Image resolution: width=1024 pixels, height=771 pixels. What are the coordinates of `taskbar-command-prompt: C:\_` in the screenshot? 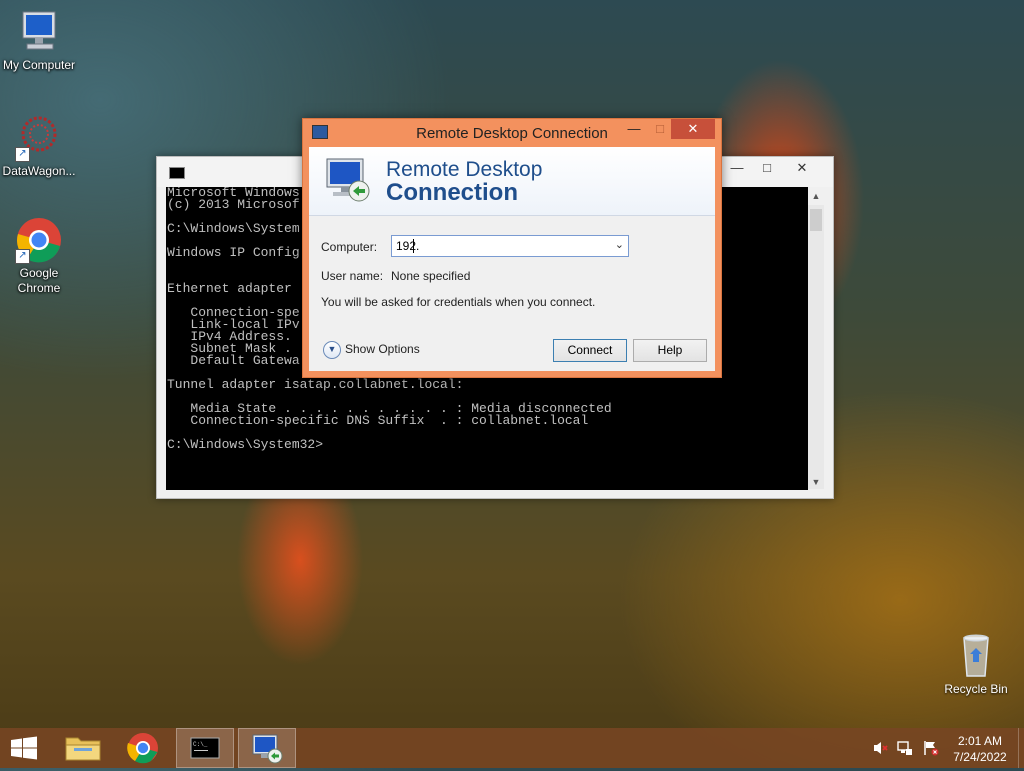 It's located at (205, 748).